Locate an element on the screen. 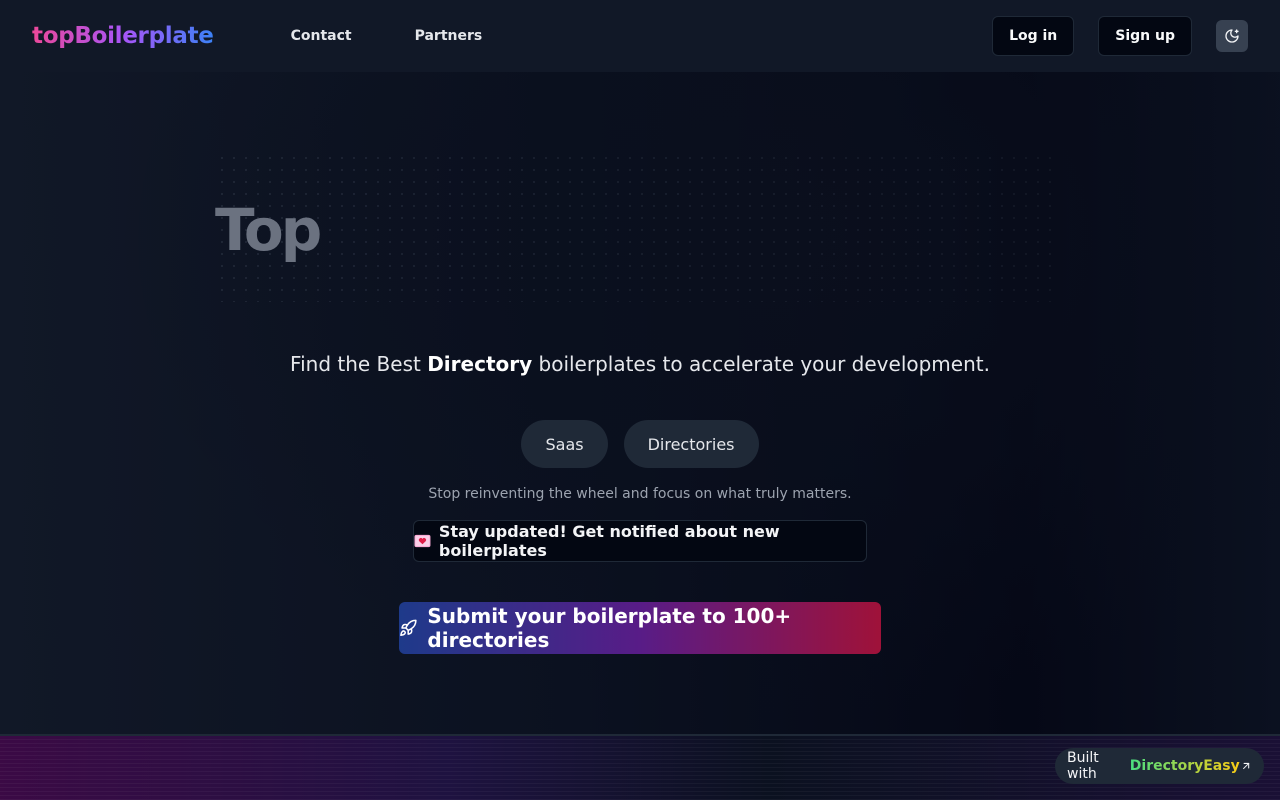  signup-button: Sign up is located at coordinates (1145, 36).